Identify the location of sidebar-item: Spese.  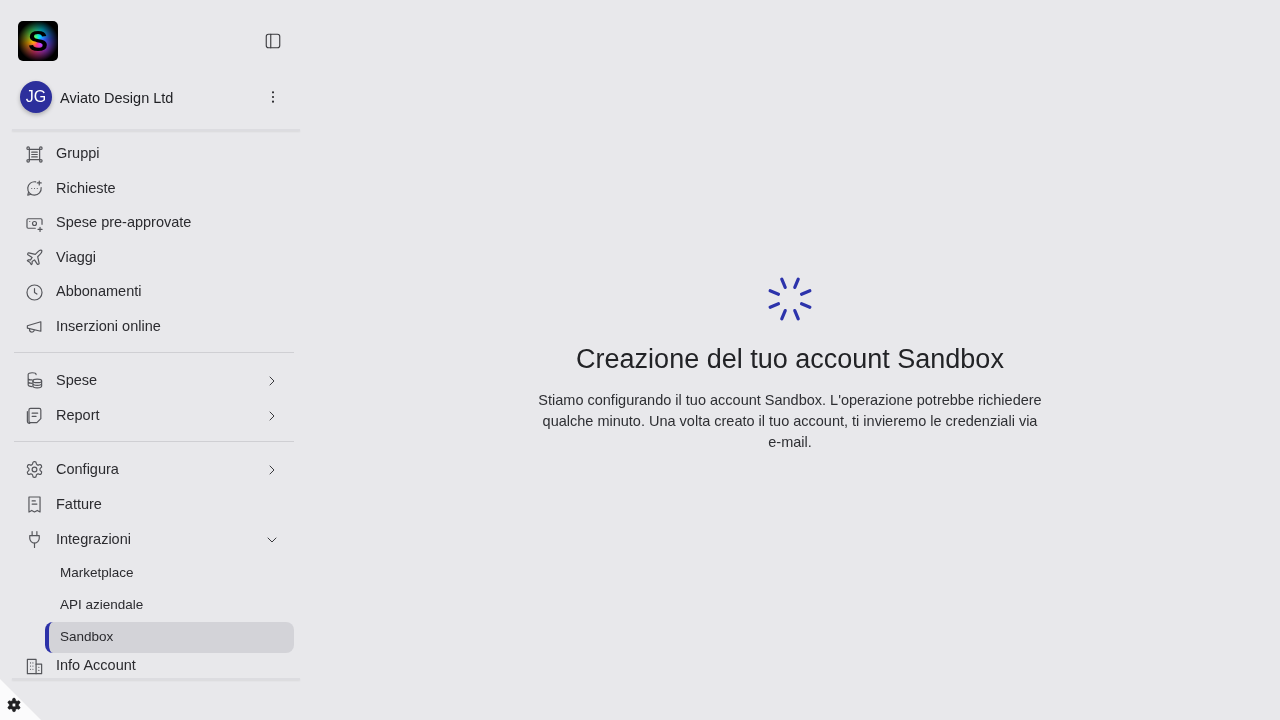
(154, 380).